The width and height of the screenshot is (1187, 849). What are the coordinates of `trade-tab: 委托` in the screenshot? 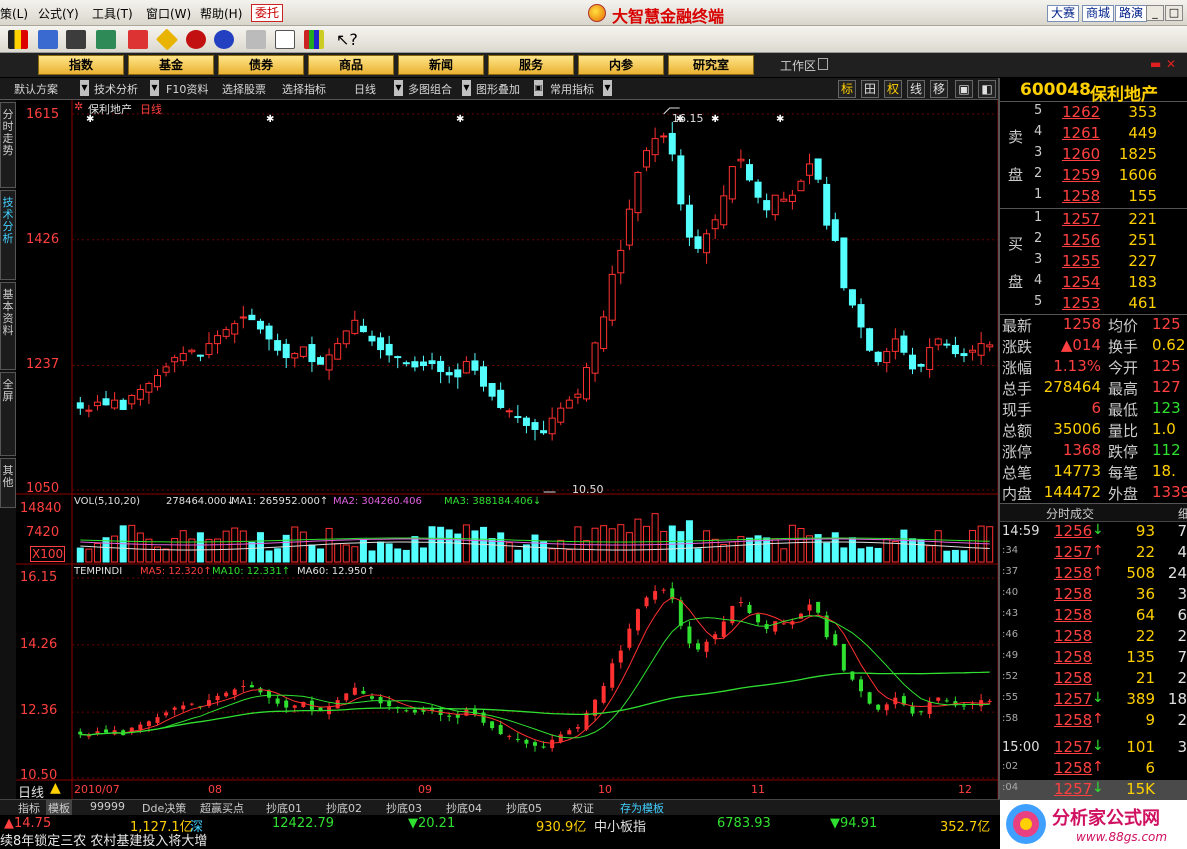 It's located at (267, 13).